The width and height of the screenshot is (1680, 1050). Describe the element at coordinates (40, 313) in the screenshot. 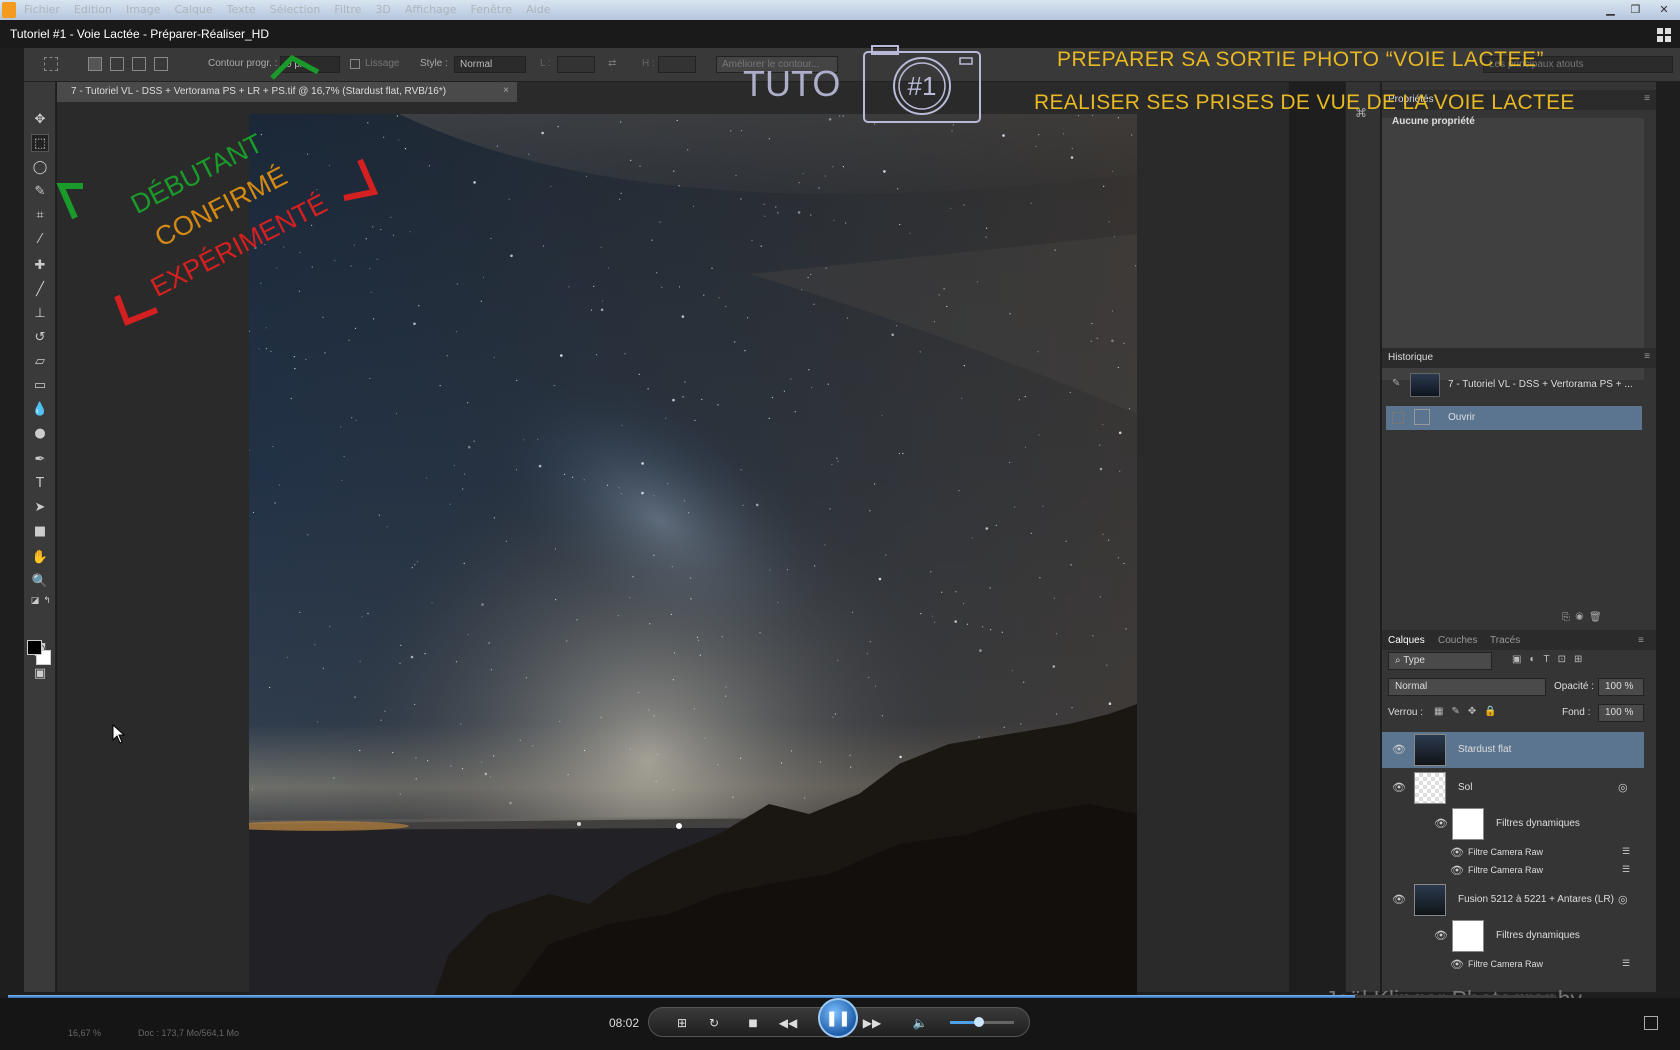

I see `clone-stamp-tool-icon: ⊥` at that location.